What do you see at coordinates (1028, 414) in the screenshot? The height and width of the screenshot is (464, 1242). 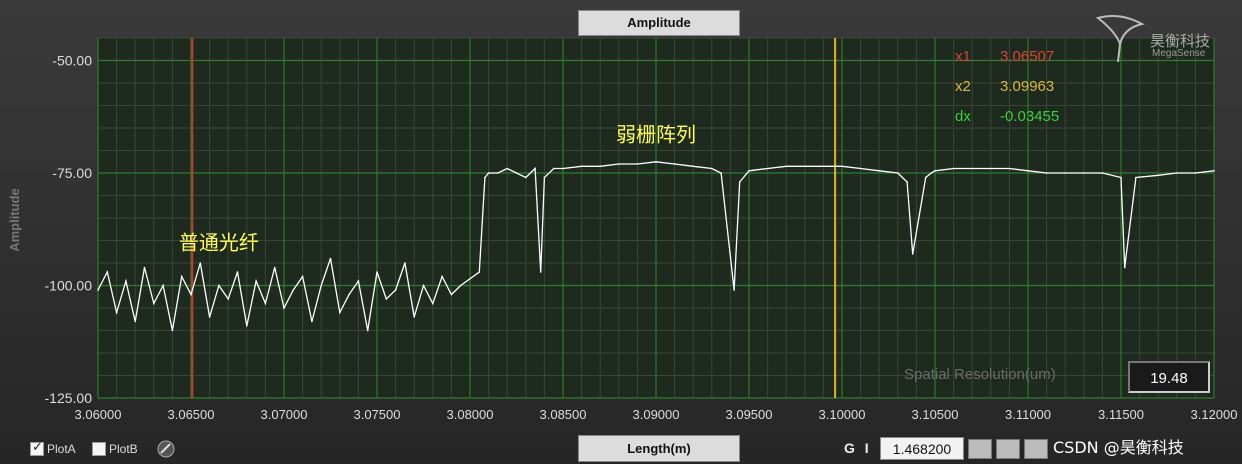 I see `x-tick-label: 3.11000` at bounding box center [1028, 414].